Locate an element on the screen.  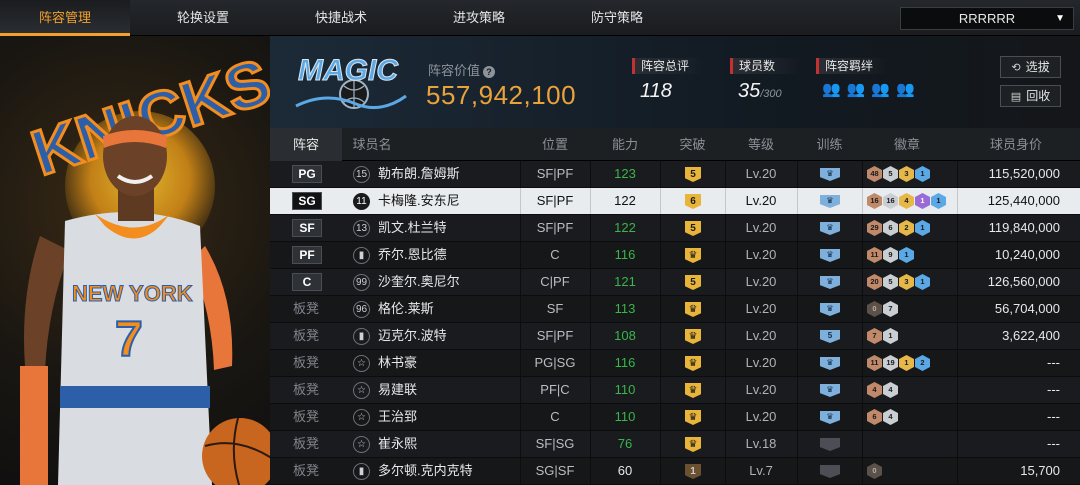
player-ability: 121 is located at coordinates (625, 281).